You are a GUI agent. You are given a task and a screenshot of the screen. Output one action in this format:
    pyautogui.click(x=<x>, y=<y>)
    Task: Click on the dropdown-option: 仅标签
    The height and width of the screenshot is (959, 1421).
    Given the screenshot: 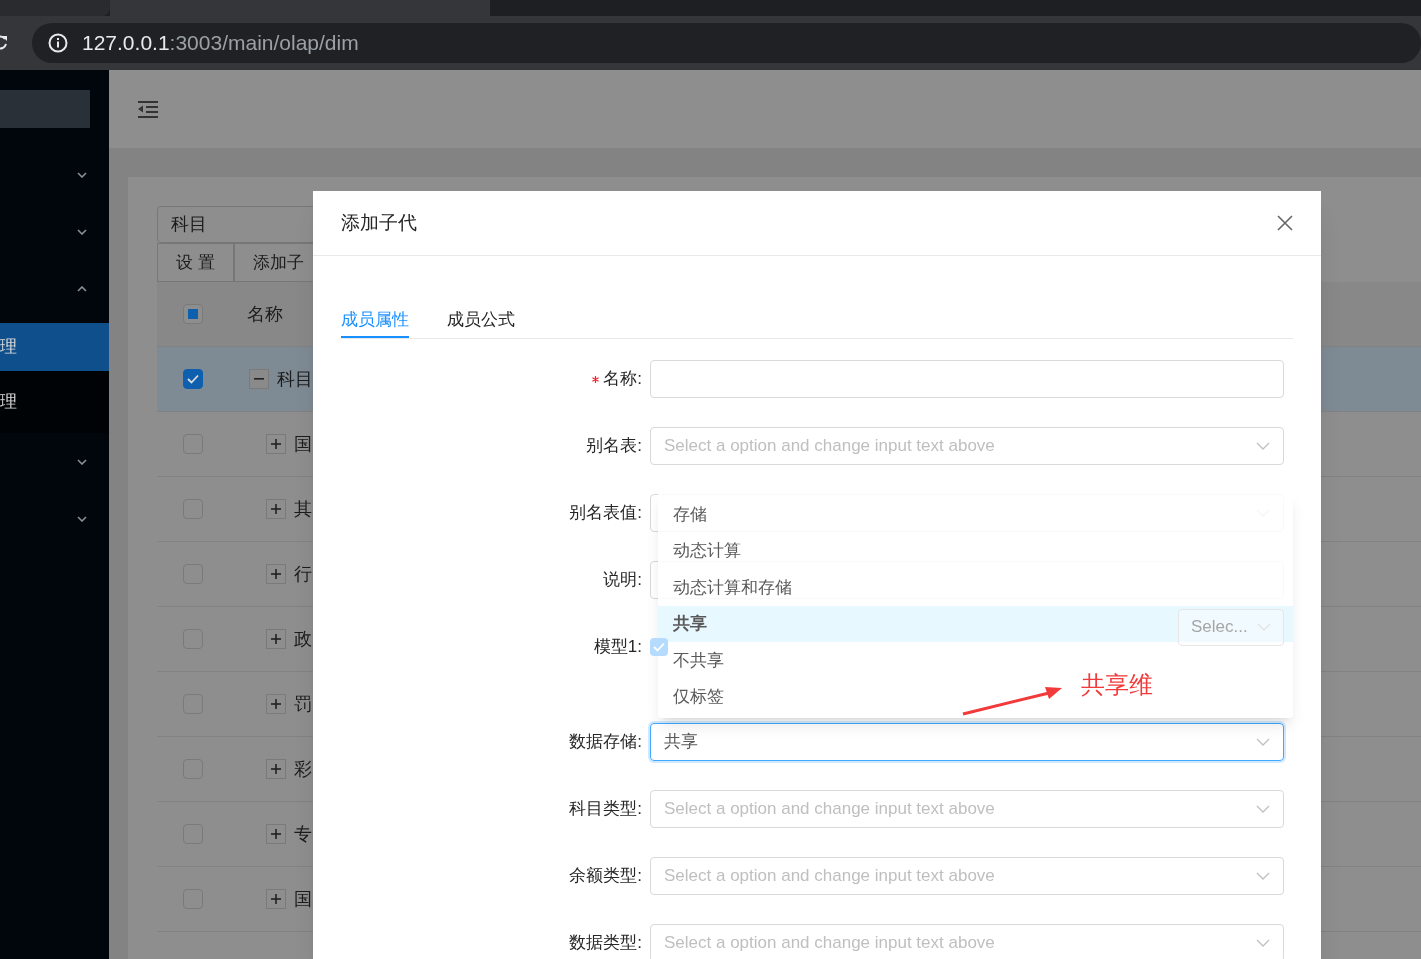 What is the action you would take?
    pyautogui.click(x=698, y=696)
    